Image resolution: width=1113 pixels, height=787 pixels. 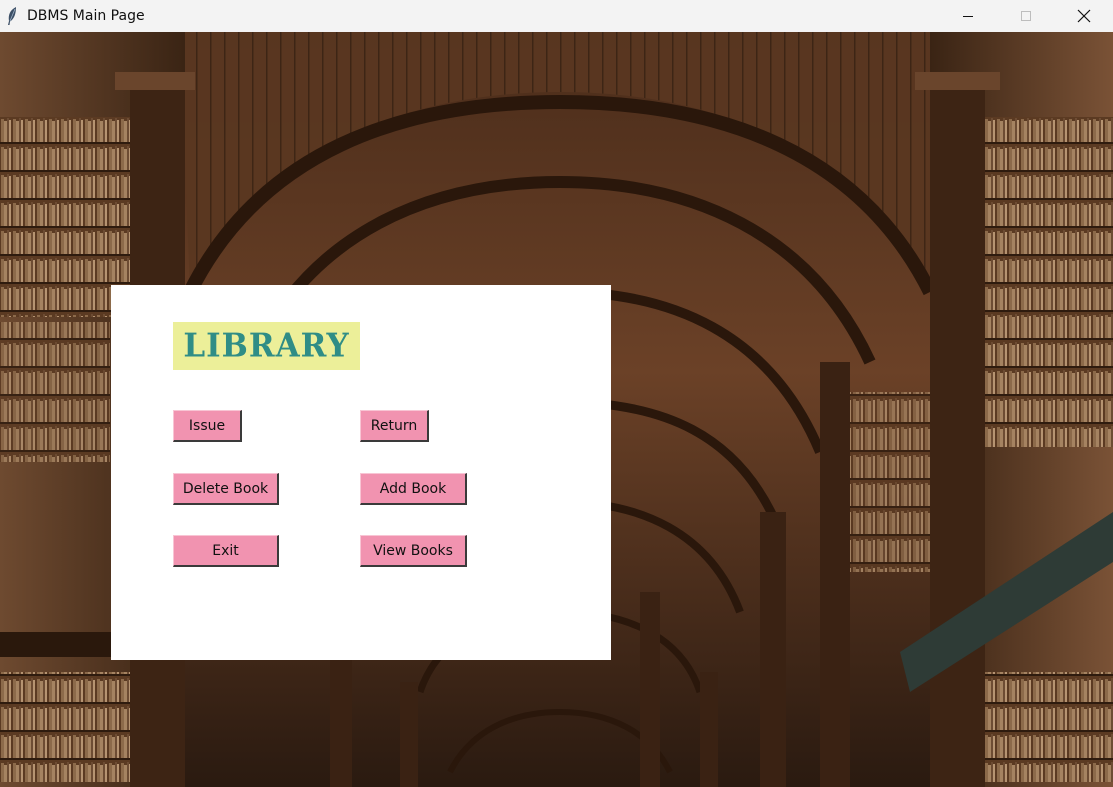 I want to click on minimize-button, so click(x=968, y=16).